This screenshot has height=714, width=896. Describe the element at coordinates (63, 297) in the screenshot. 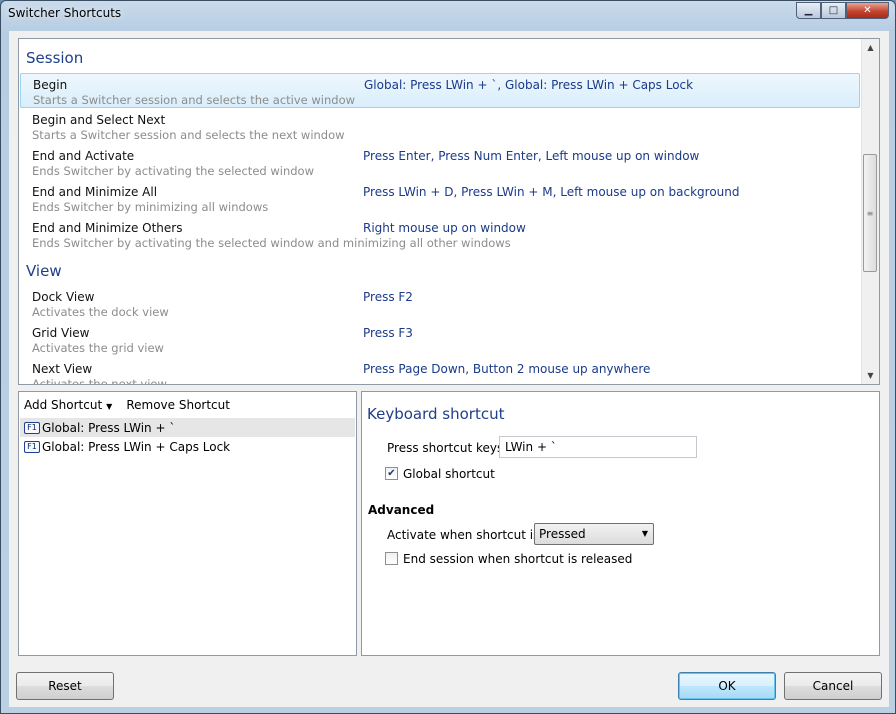

I see `command-name: Dock View` at that location.